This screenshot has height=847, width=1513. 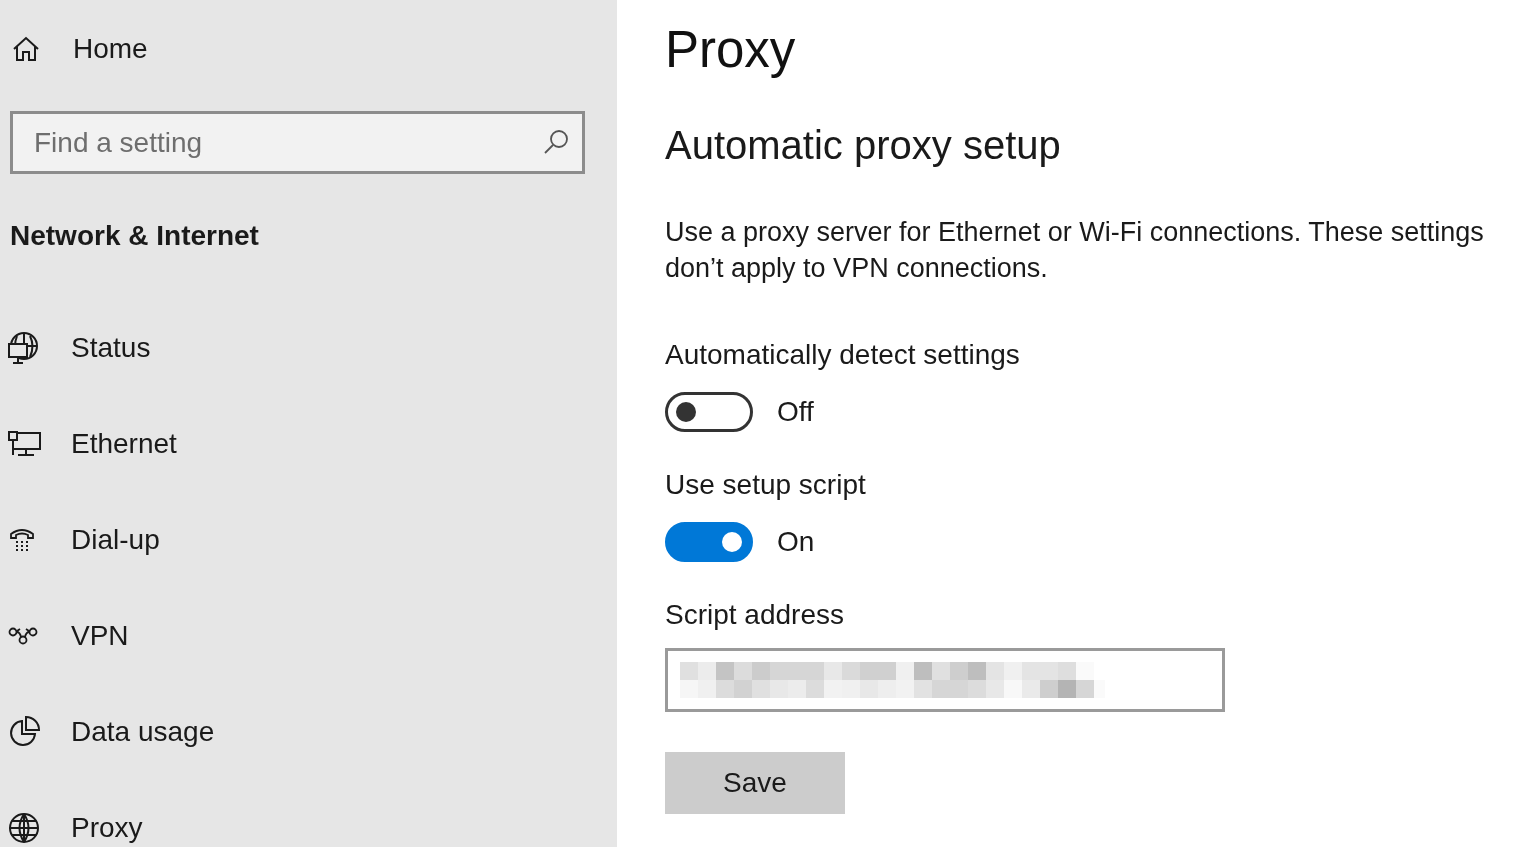 I want to click on field-label: Script address, so click(x=755, y=615).